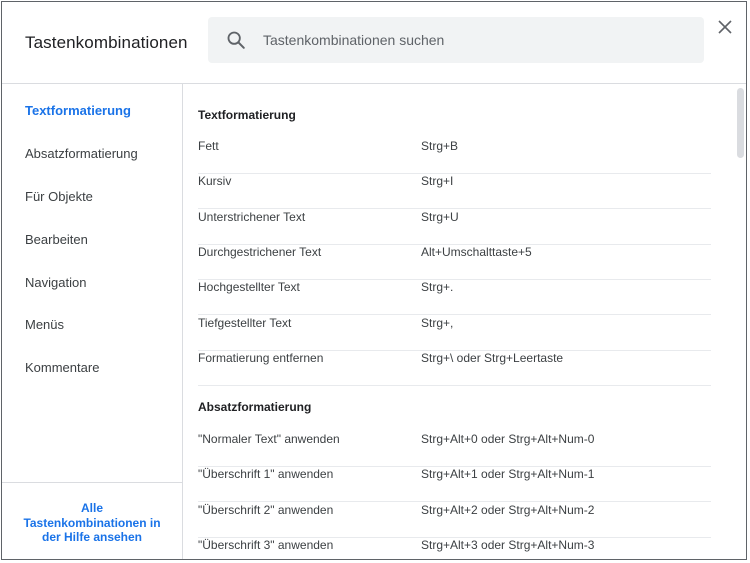 The image size is (750, 563). Describe the element at coordinates (266, 474) in the screenshot. I see `shortcut-name: "Überschrift 1" anwenden` at that location.